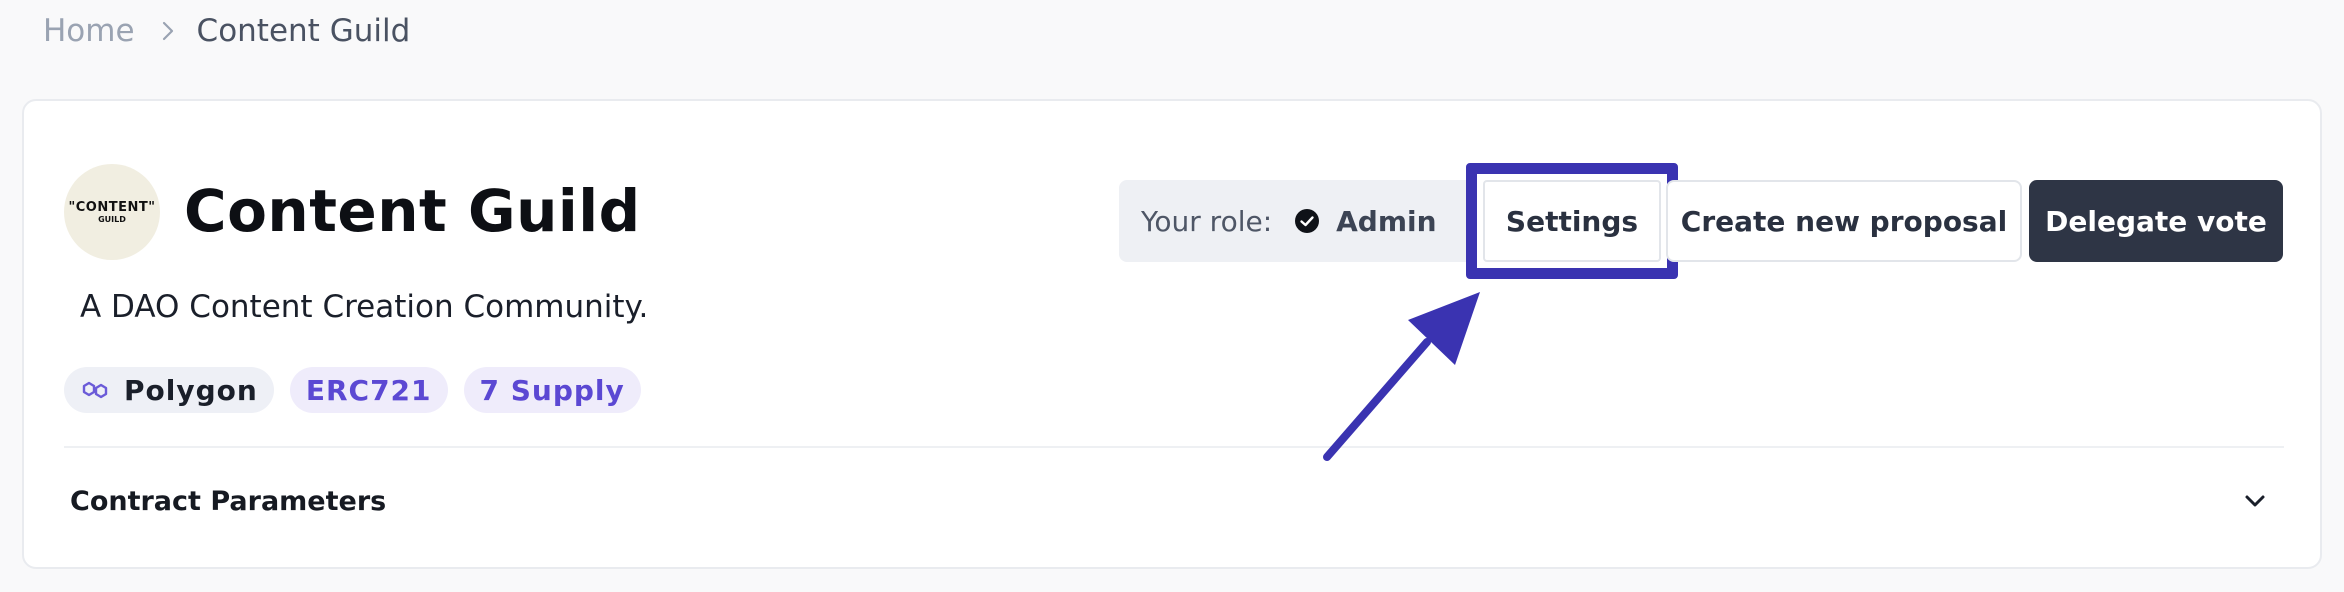 Image resolution: width=2344 pixels, height=592 pixels. What do you see at coordinates (1207, 221) in the screenshot?
I see `role-label: Your role:` at bounding box center [1207, 221].